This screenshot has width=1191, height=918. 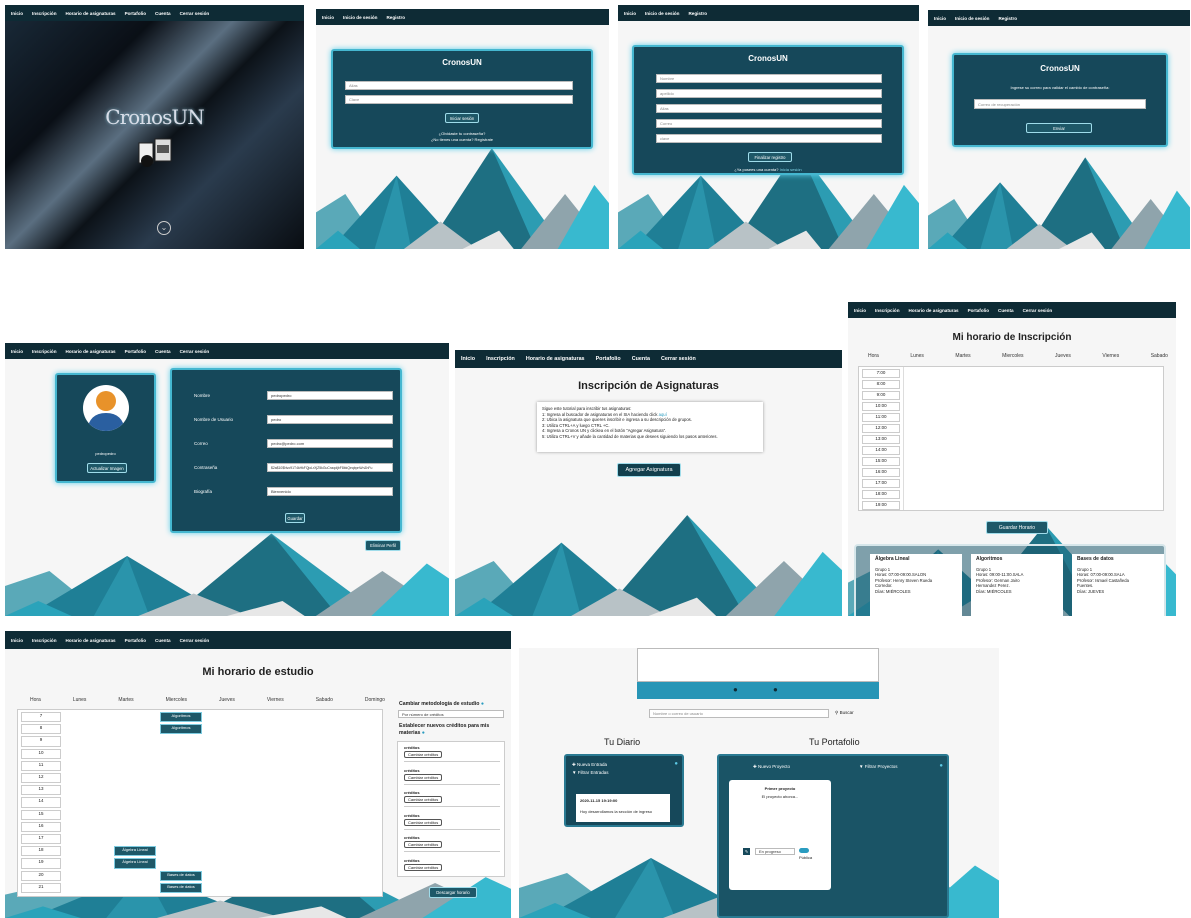 I want to click on public-toggle, so click(x=804, y=850).